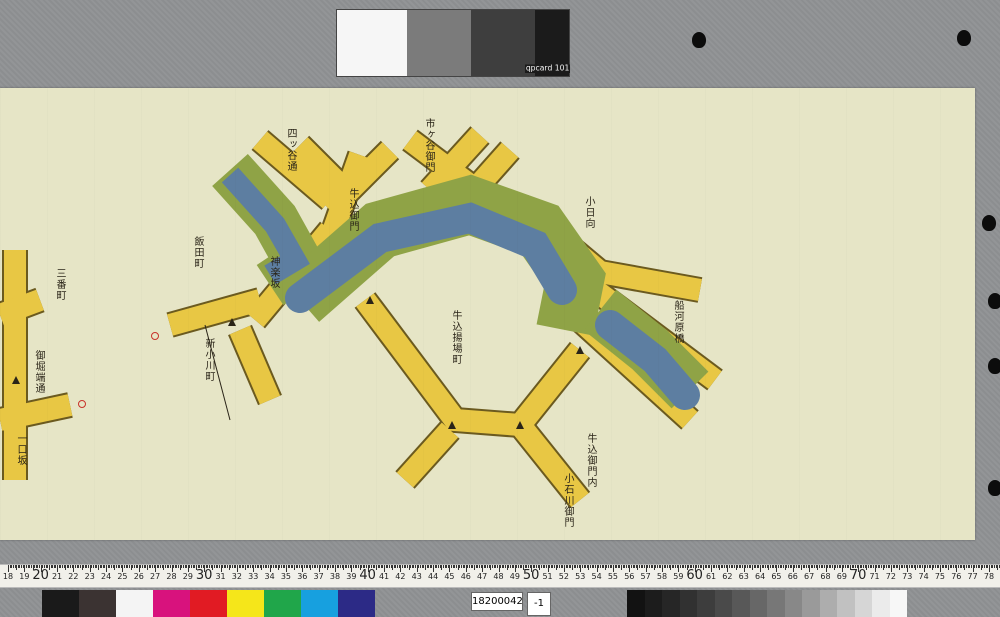 The width and height of the screenshot is (1000, 617). Describe the element at coordinates (472, 365) in the screenshot. I see `road-lower-loop` at that location.